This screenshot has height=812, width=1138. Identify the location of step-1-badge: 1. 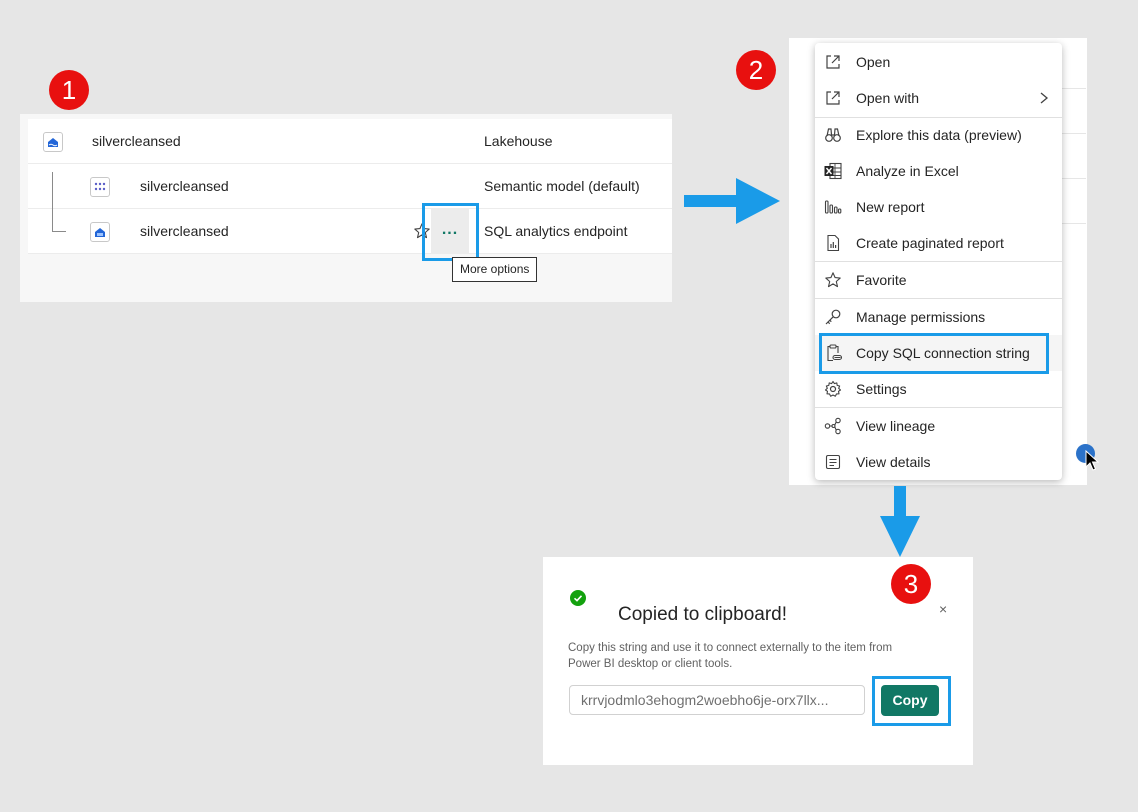
(69, 90).